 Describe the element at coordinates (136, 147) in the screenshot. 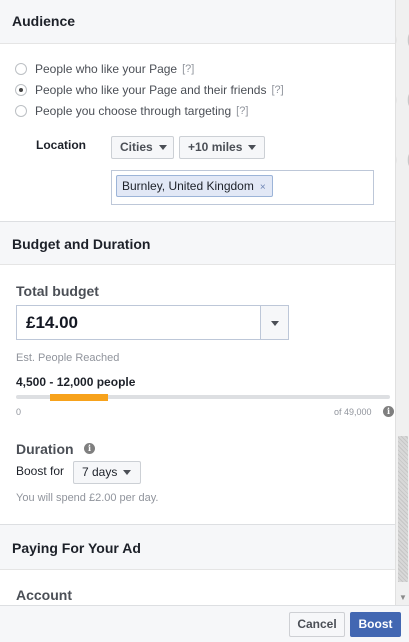

I see `location-type-value: Cities` at that location.